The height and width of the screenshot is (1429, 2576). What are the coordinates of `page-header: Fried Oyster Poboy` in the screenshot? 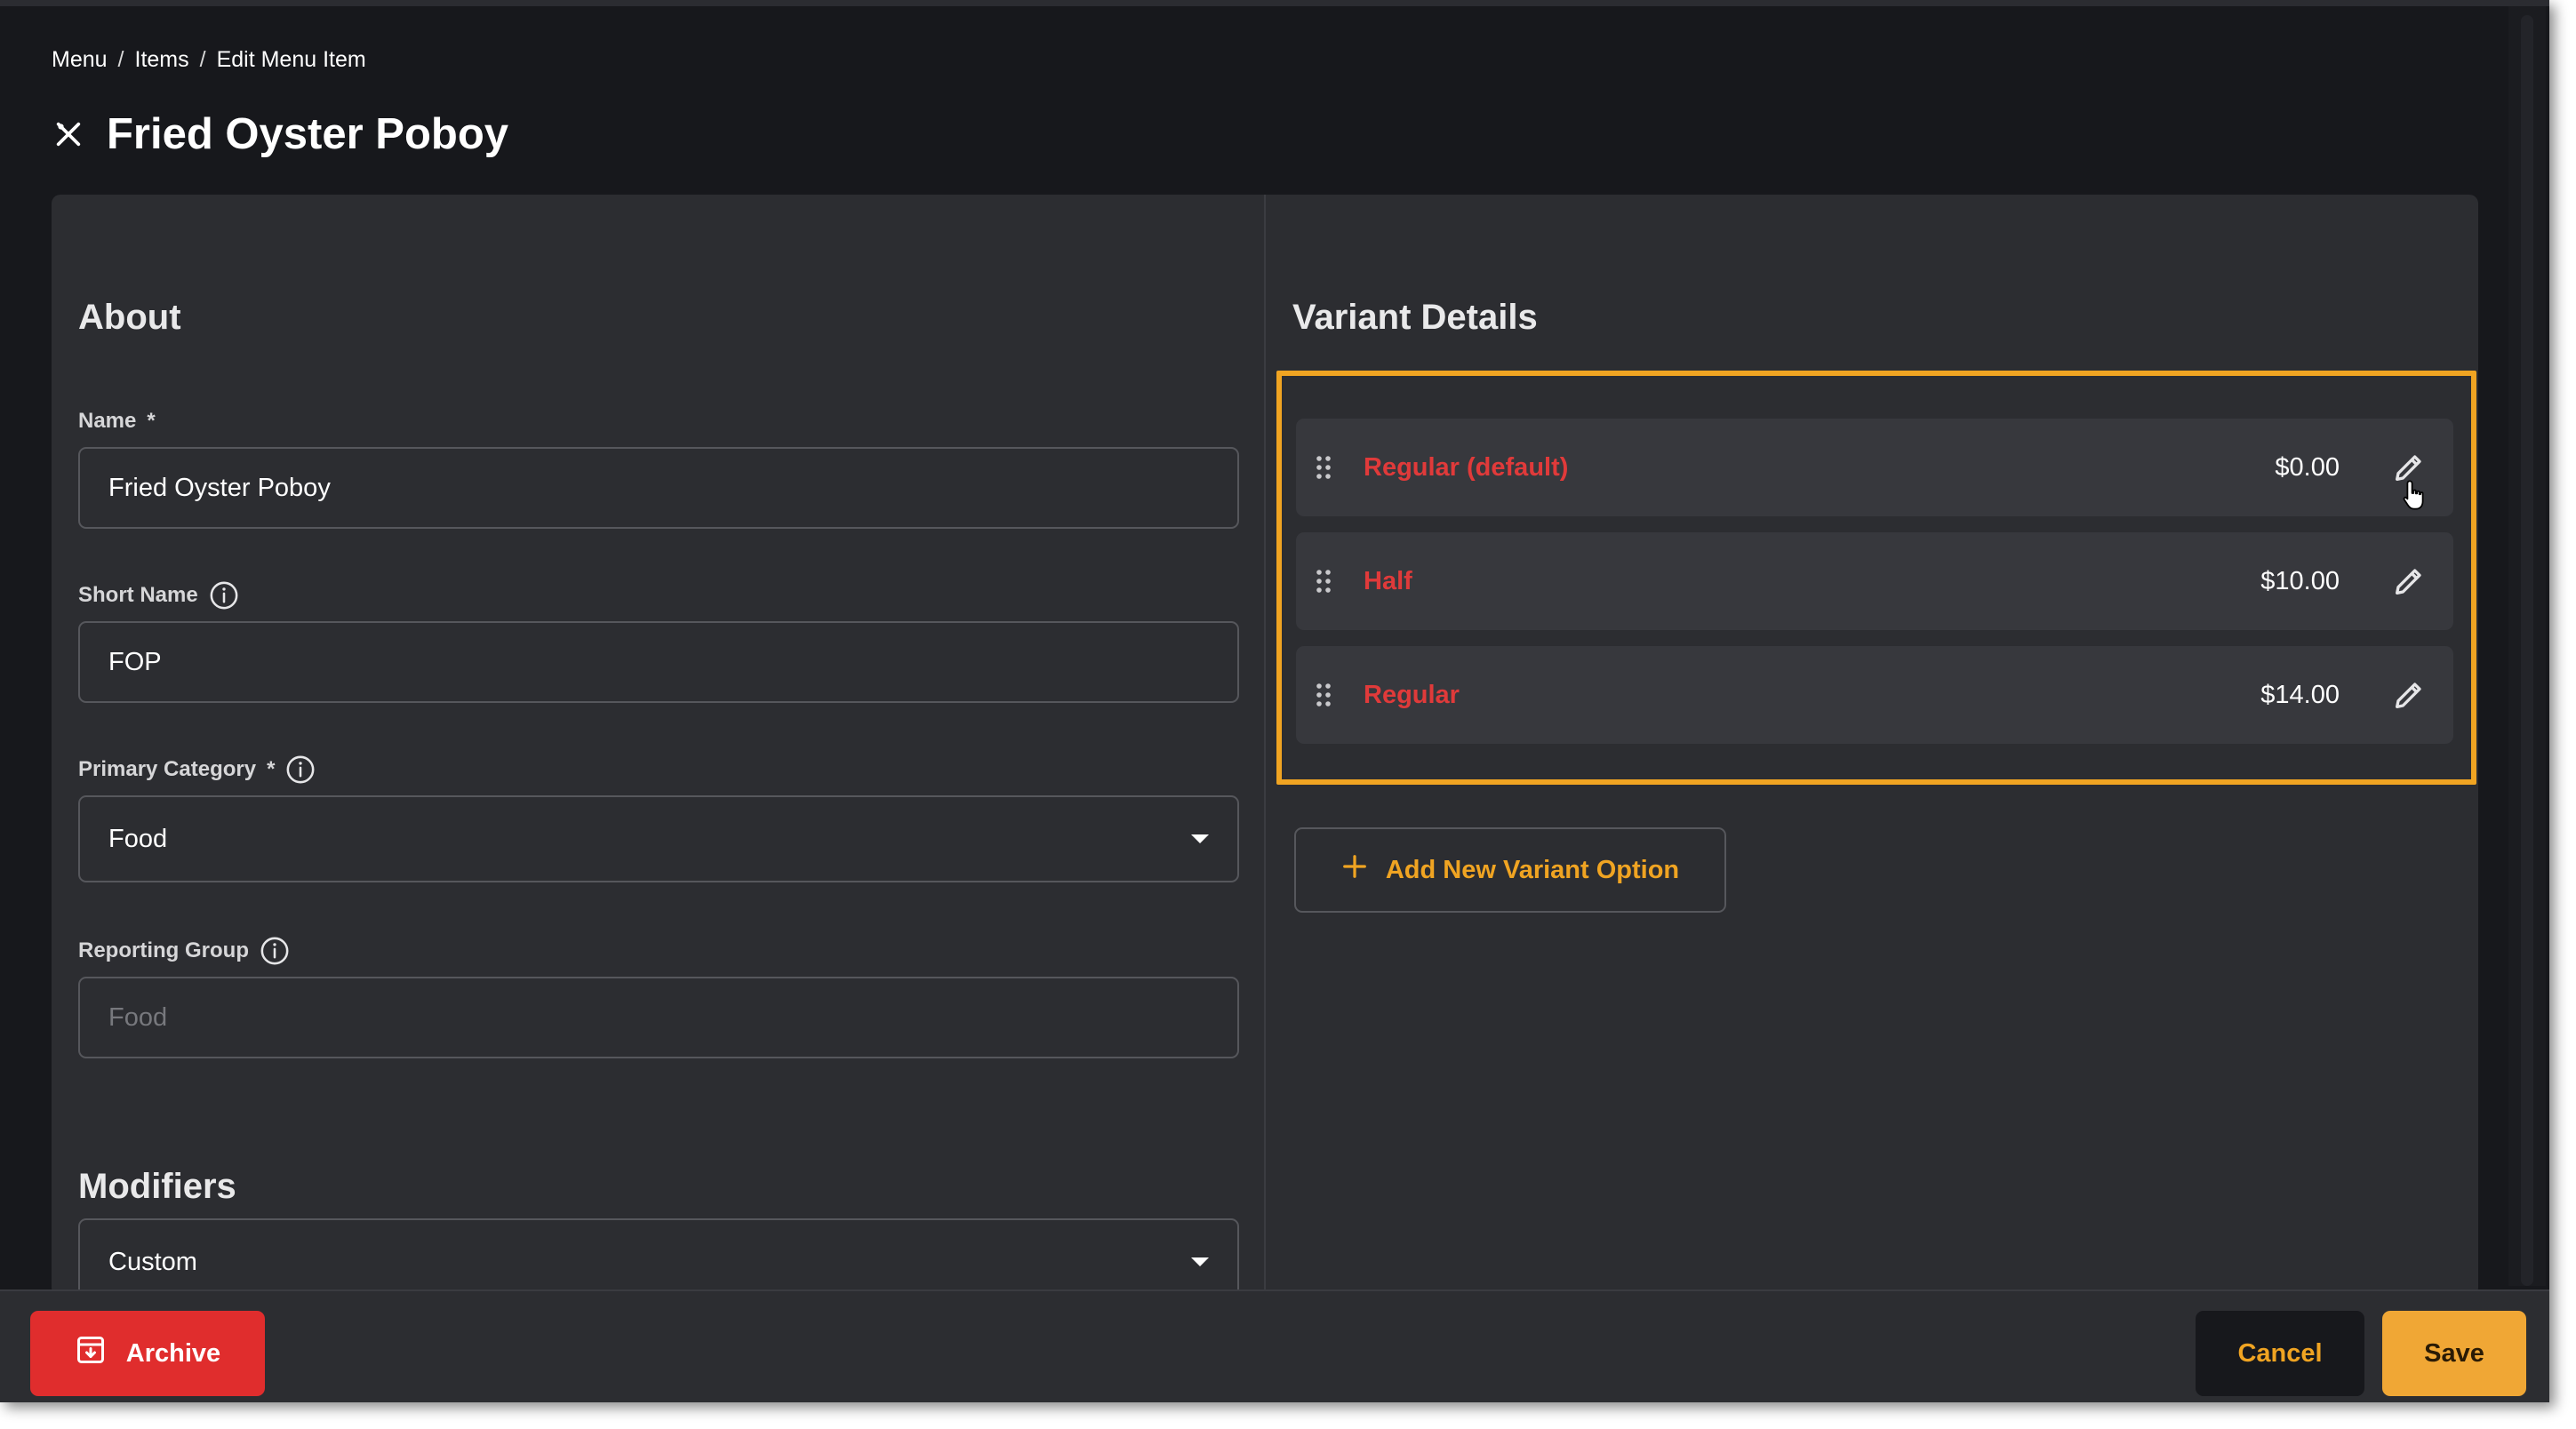 It's located at (280, 135).